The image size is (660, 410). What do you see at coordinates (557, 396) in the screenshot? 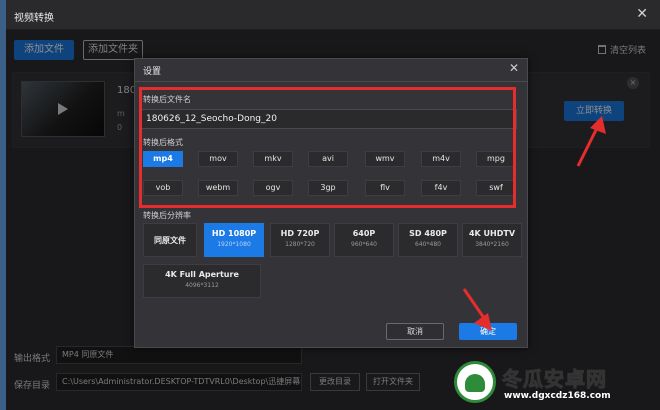
I see `watermark-url: www.dgxcdz168.com` at bounding box center [557, 396].